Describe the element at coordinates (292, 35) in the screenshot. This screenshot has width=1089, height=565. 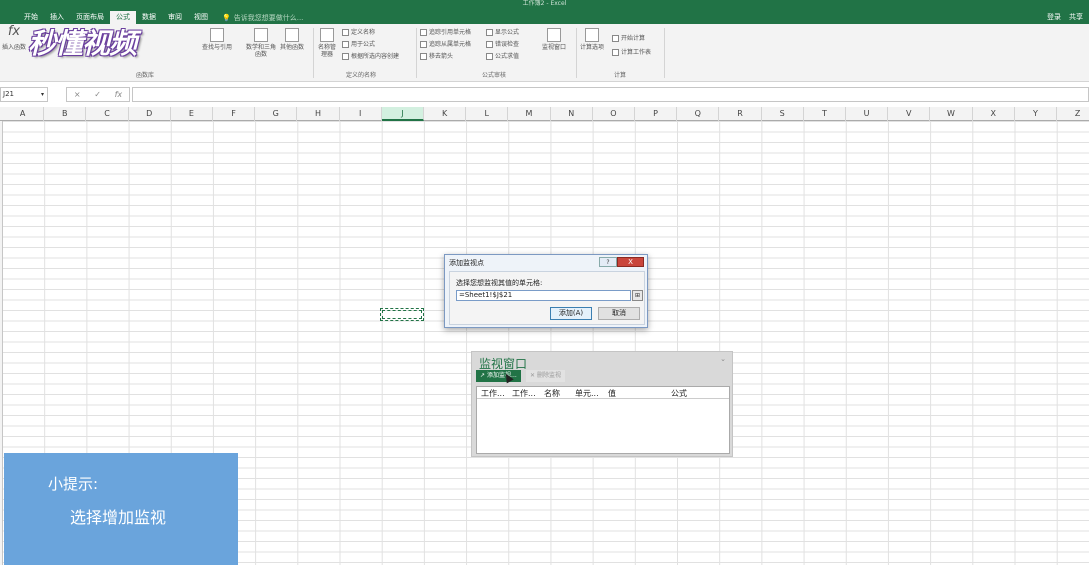
I see `more-functions-icon` at that location.